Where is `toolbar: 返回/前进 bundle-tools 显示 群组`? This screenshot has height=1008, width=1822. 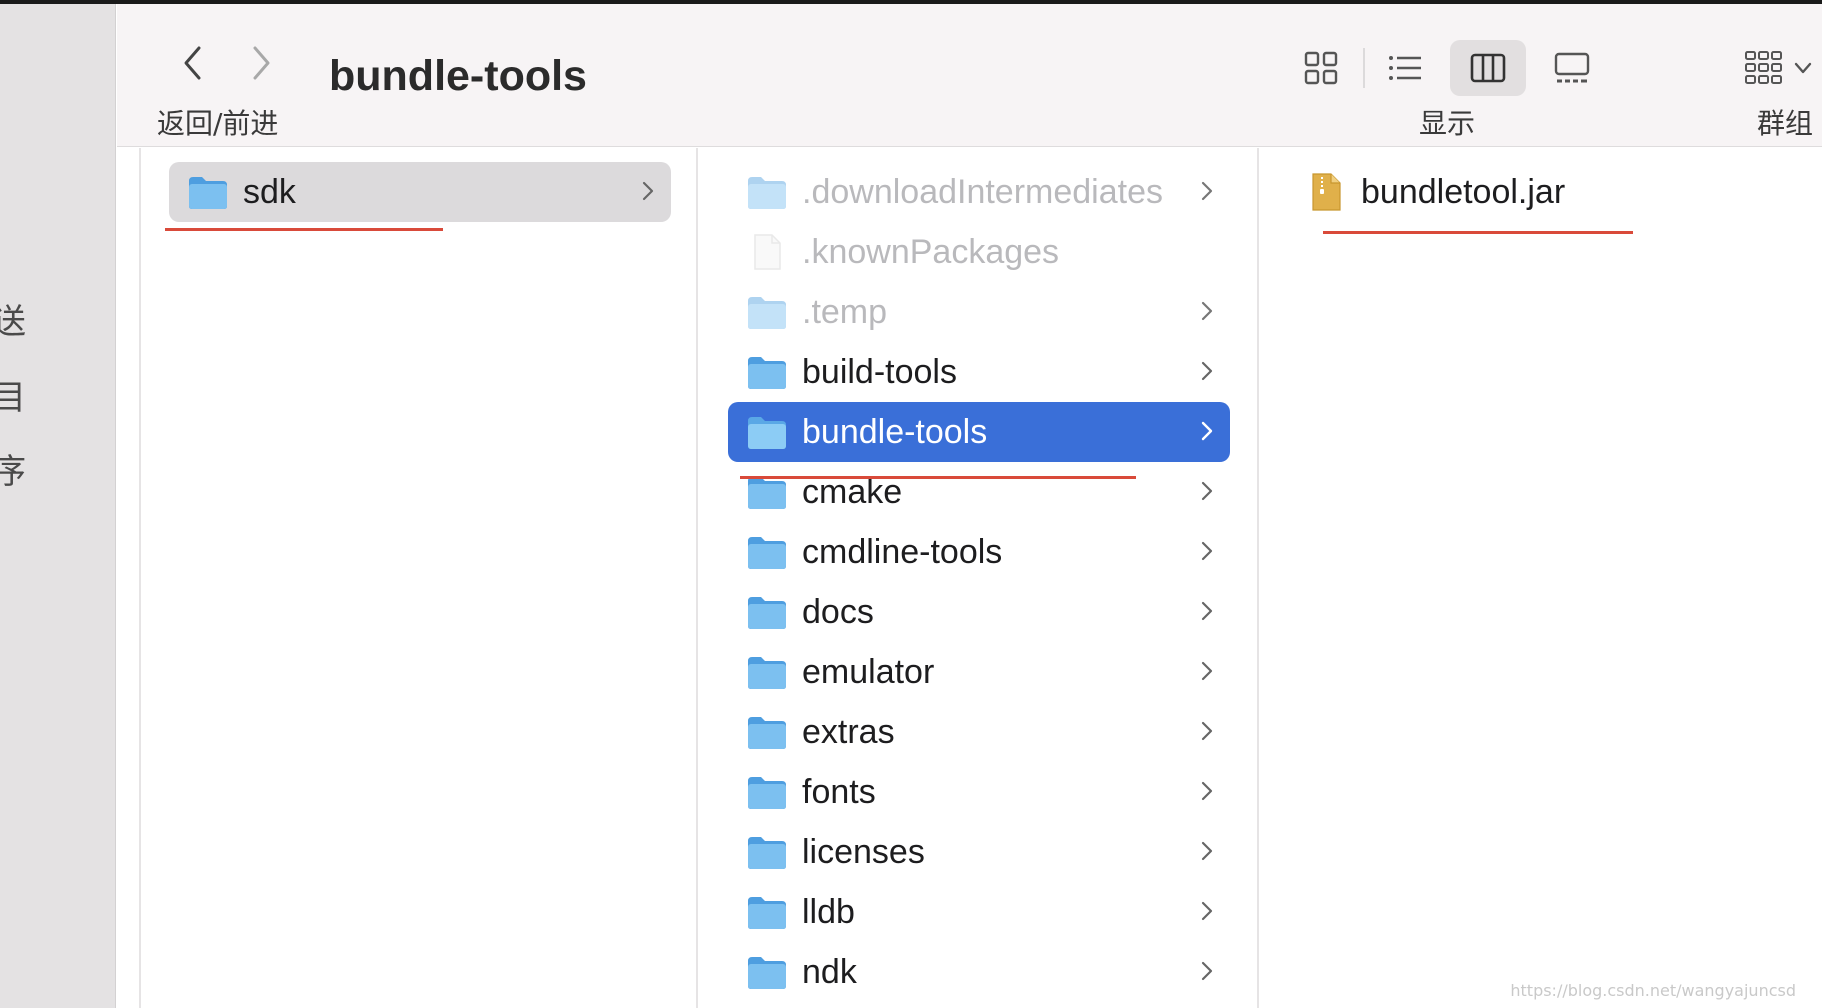
toolbar: 返回/前进 bundle-tools 显示 群组 is located at coordinates (969, 75).